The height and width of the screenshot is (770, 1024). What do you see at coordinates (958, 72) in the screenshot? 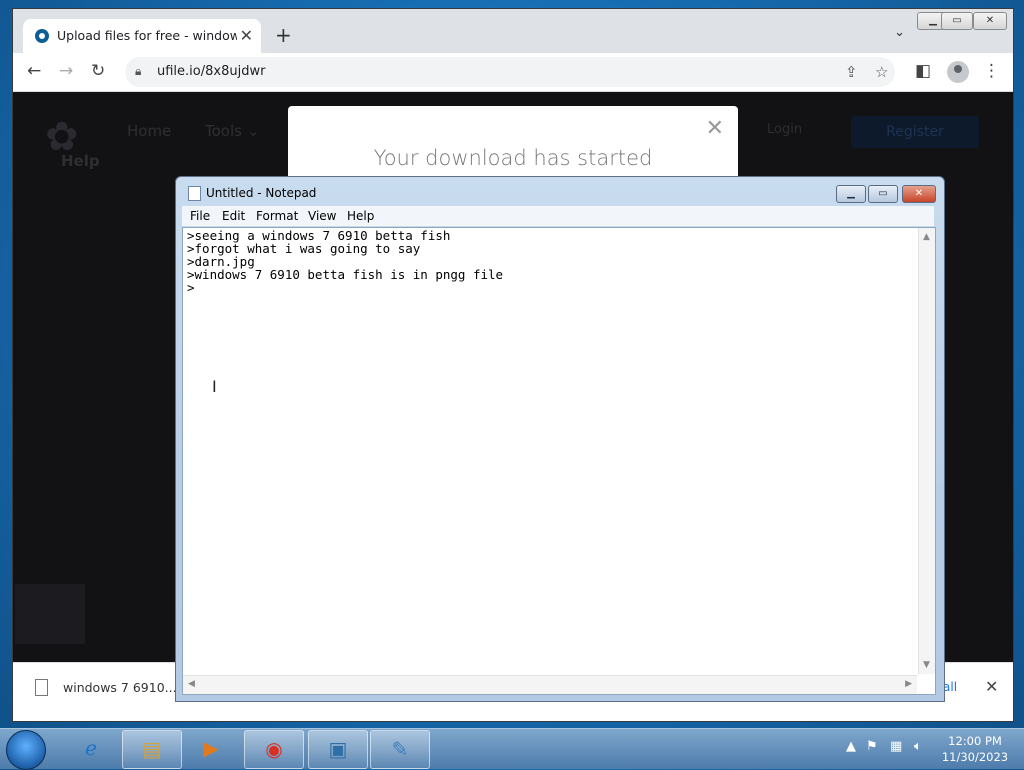
I see `profile-avatar-icon` at bounding box center [958, 72].